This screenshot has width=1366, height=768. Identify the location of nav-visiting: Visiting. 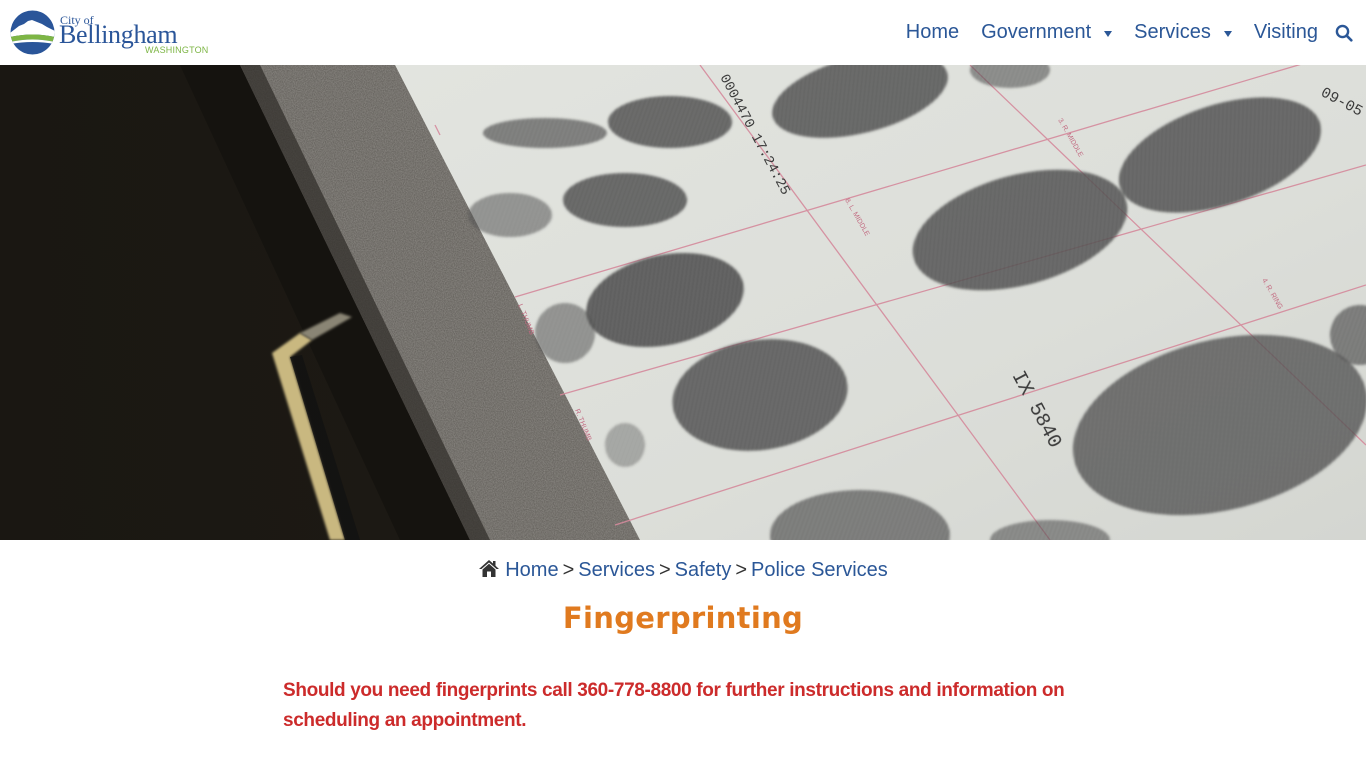
(1286, 32).